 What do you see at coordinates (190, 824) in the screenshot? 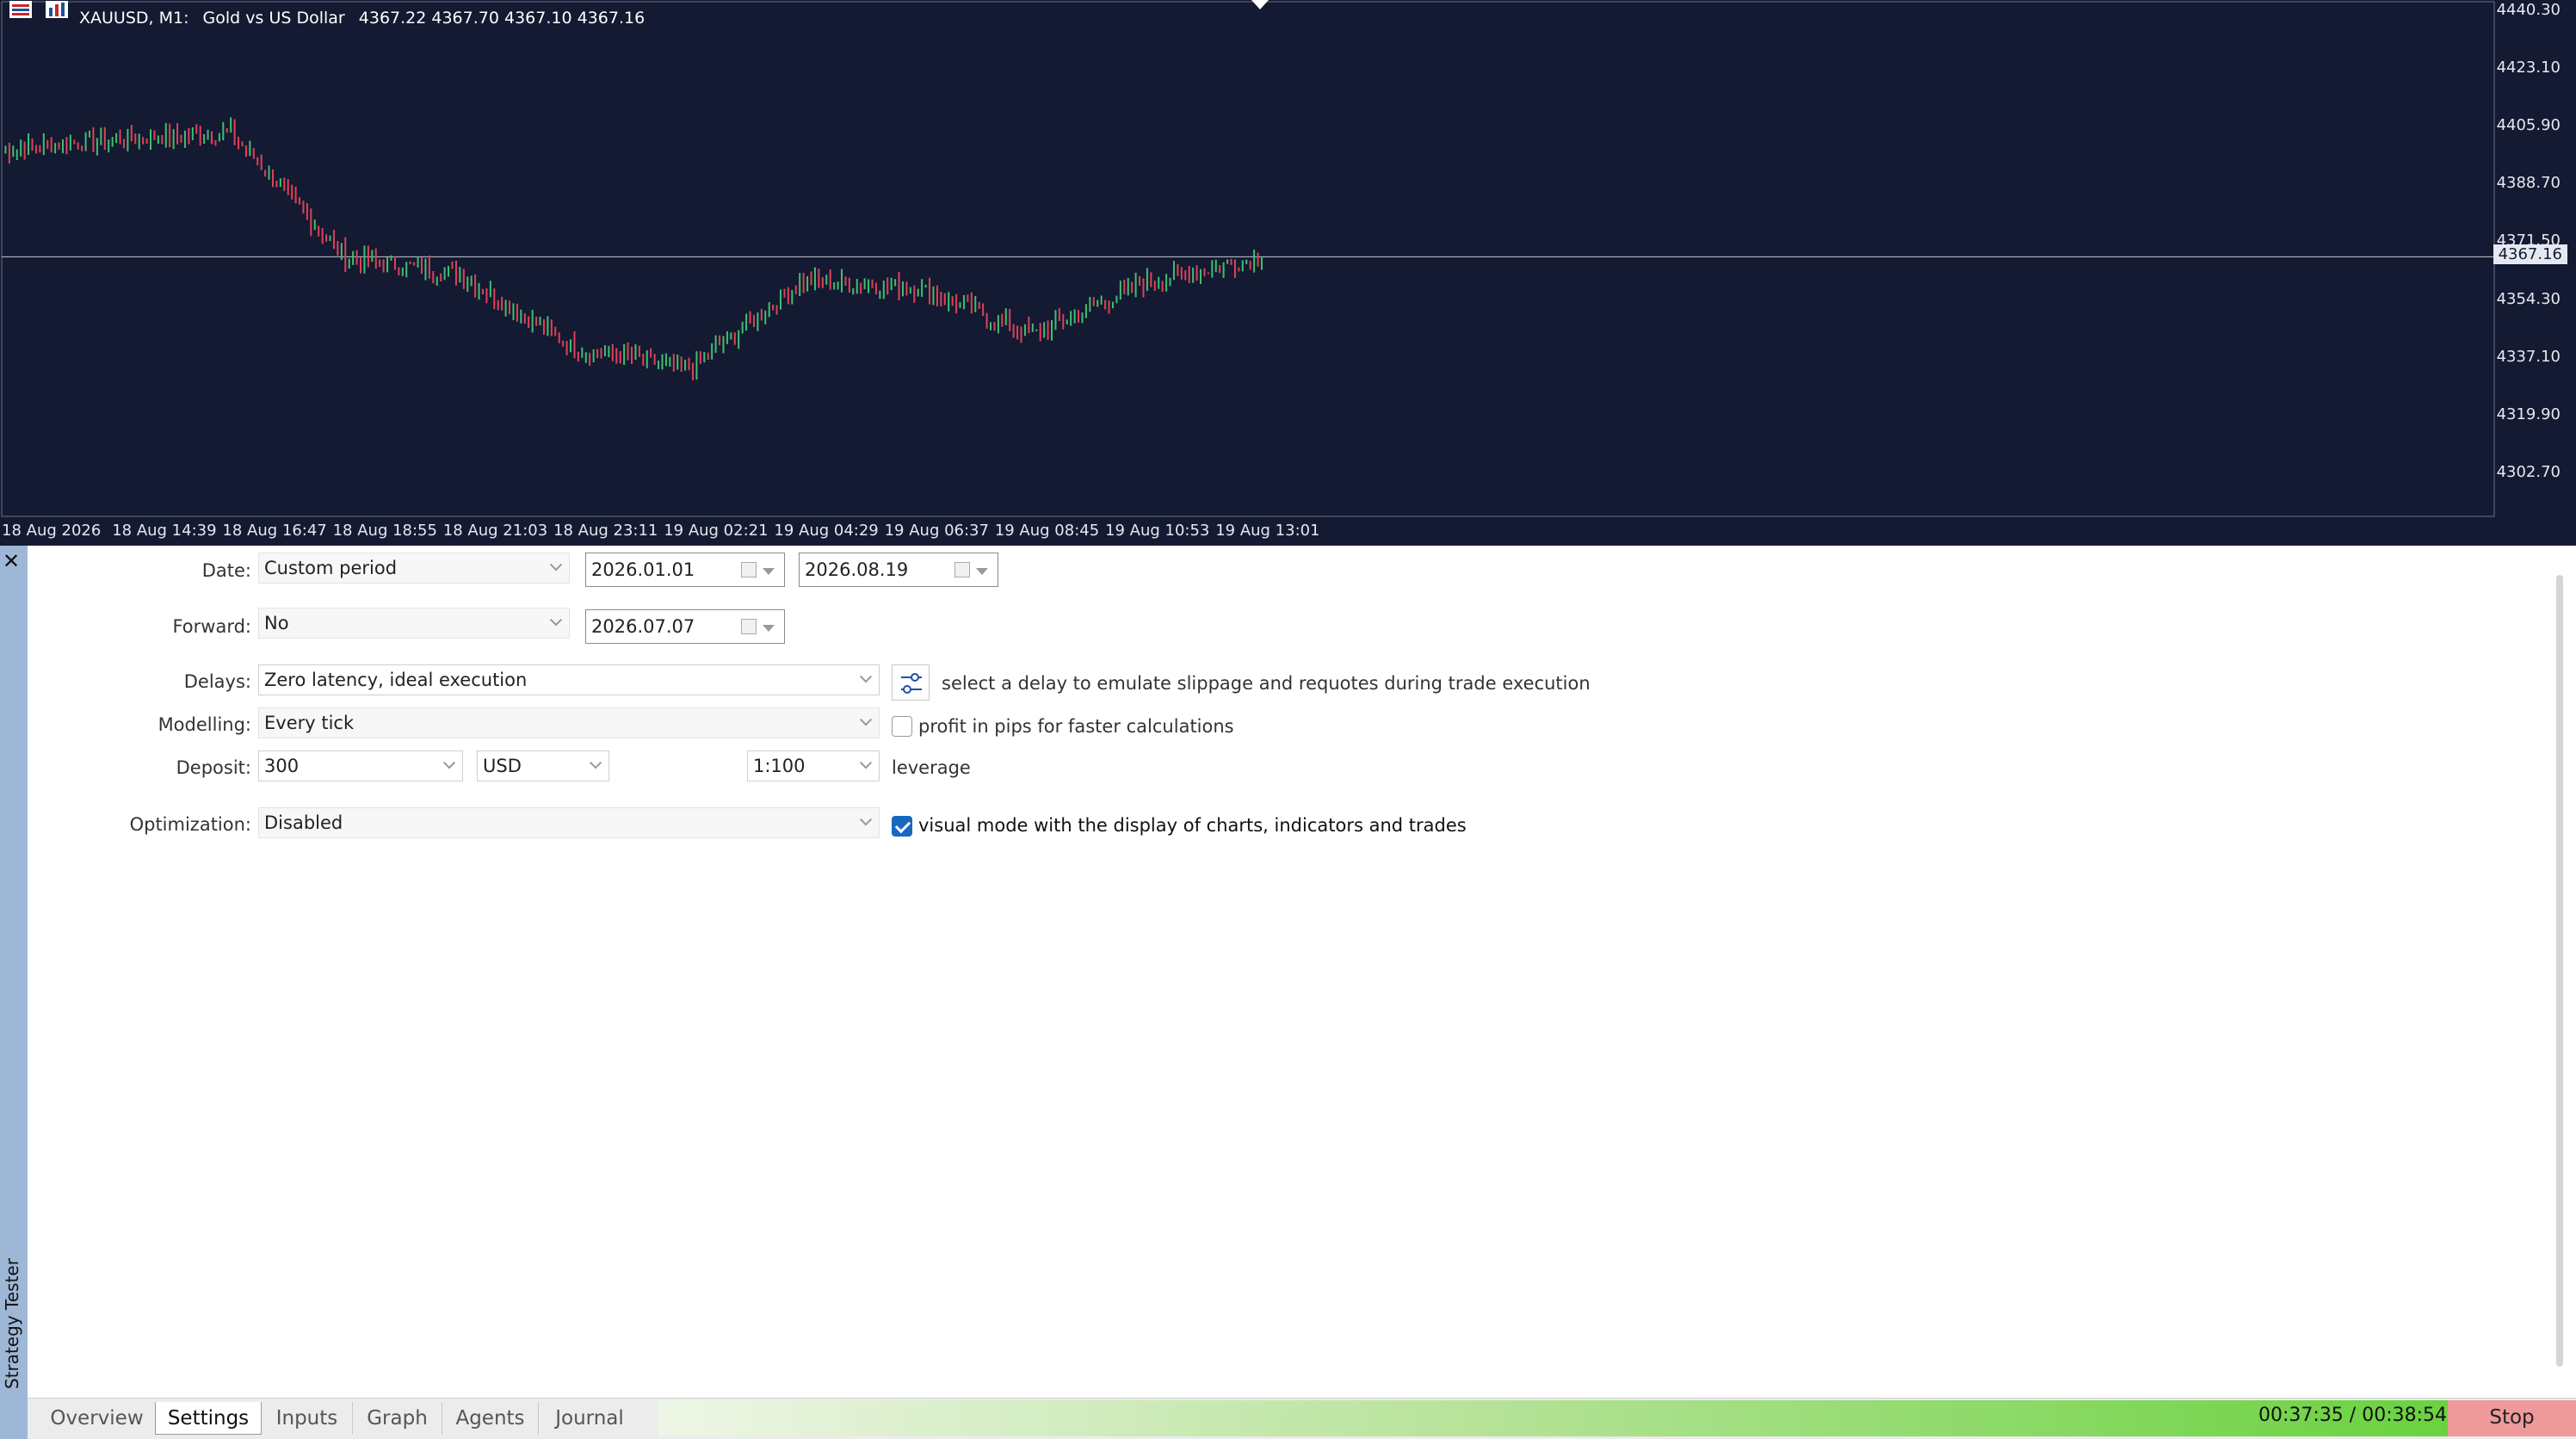
I see `optimization-label: Optimization:` at bounding box center [190, 824].